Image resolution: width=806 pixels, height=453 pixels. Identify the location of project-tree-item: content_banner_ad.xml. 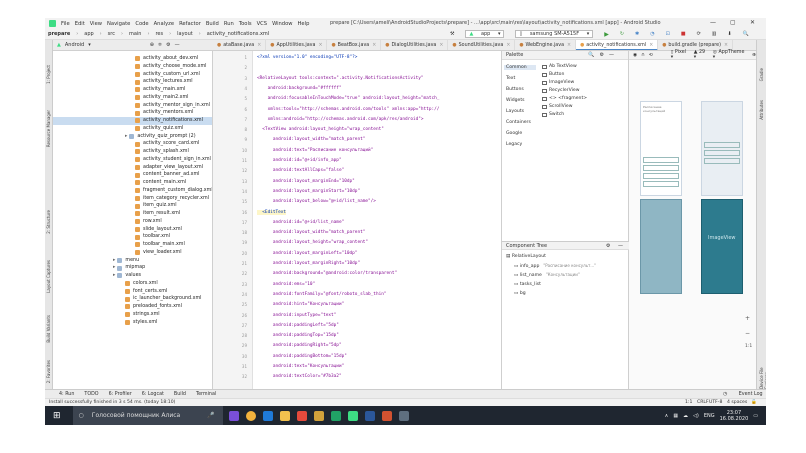
(167, 175).